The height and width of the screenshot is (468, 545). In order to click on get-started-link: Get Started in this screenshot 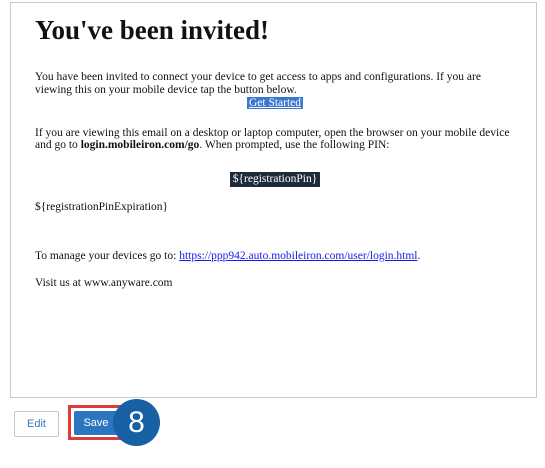, I will do `click(275, 103)`.